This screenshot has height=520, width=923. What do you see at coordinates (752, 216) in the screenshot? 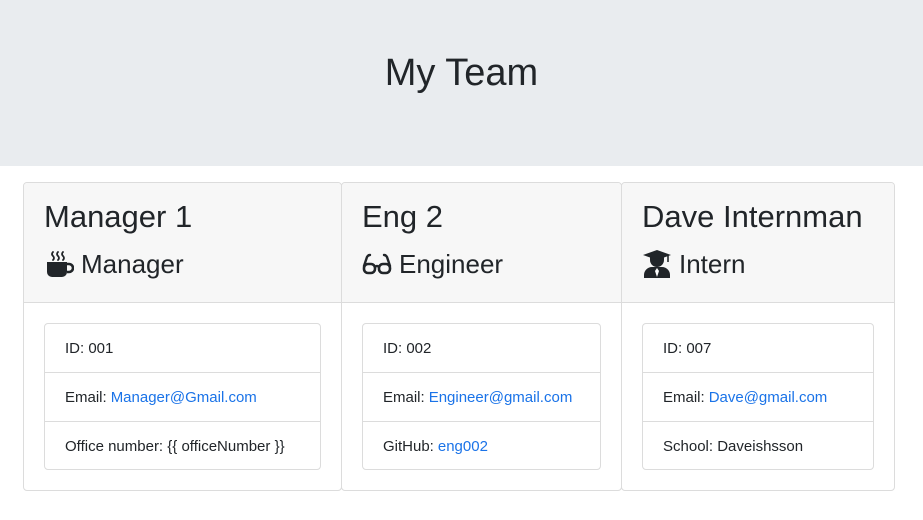
I see `employee-name: Dave Internman` at bounding box center [752, 216].